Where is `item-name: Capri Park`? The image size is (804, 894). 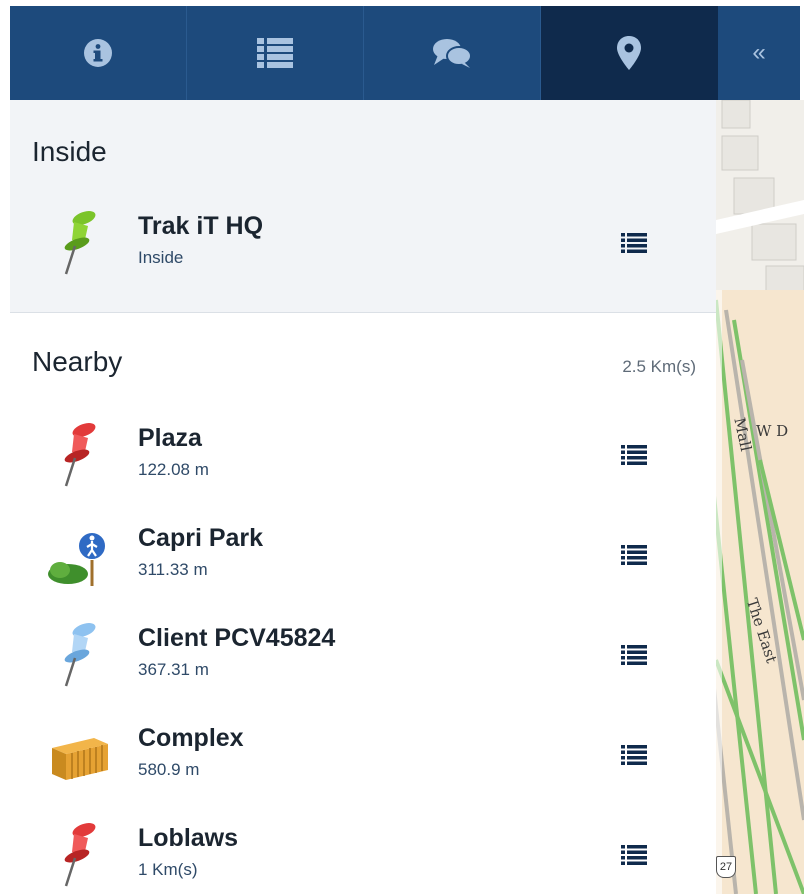 item-name: Capri Park is located at coordinates (201, 538).